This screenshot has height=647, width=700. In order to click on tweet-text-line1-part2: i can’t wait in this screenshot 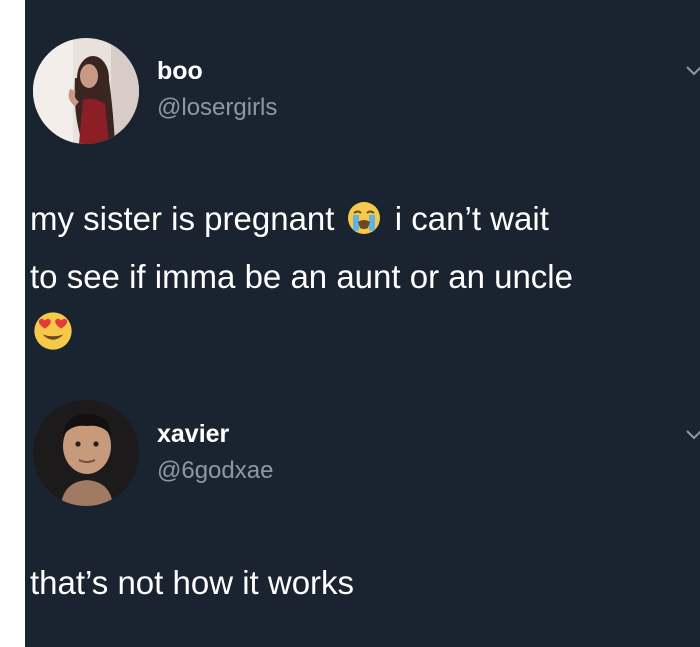, I will do `click(471, 218)`.